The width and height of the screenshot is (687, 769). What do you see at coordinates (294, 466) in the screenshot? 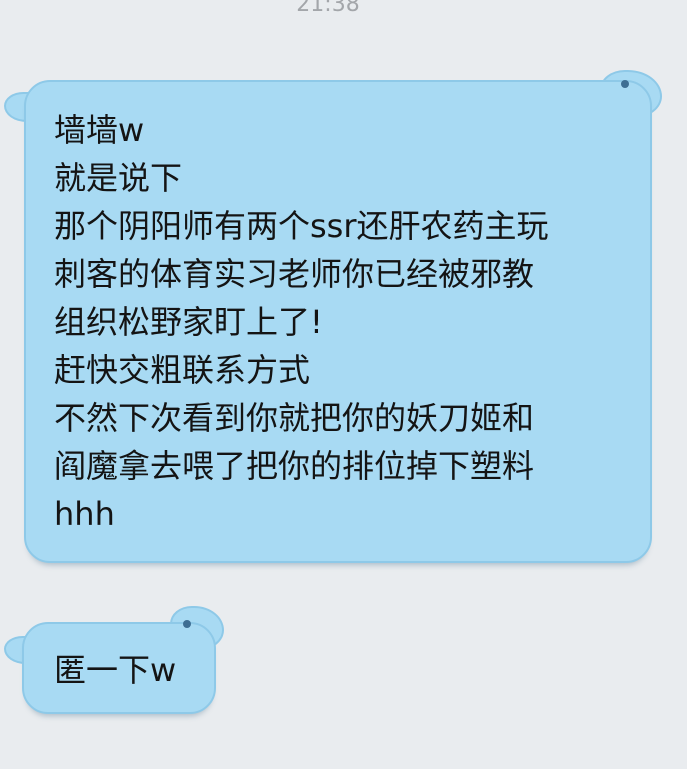
I see `message-line: 阎魔拿去喂了把你的排位掉下塑料` at bounding box center [294, 466].